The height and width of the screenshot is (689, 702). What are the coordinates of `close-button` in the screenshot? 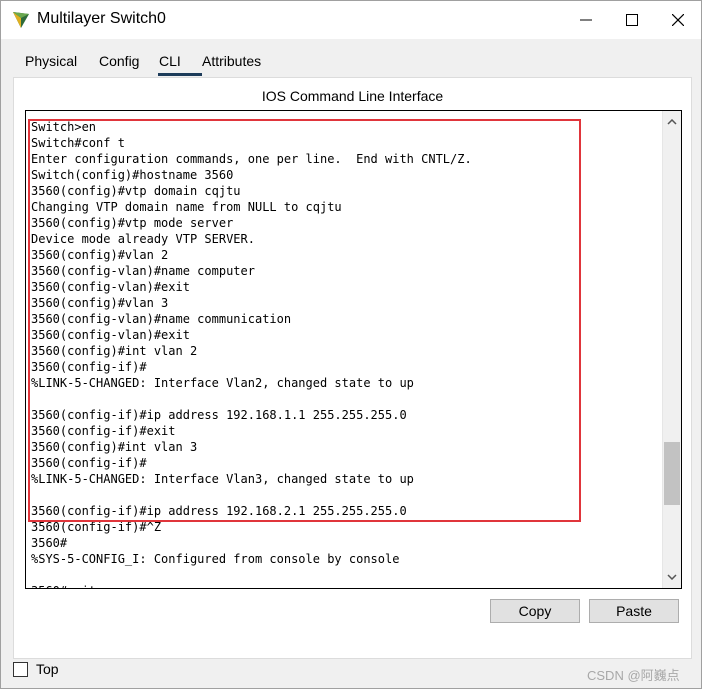 It's located at (678, 20).